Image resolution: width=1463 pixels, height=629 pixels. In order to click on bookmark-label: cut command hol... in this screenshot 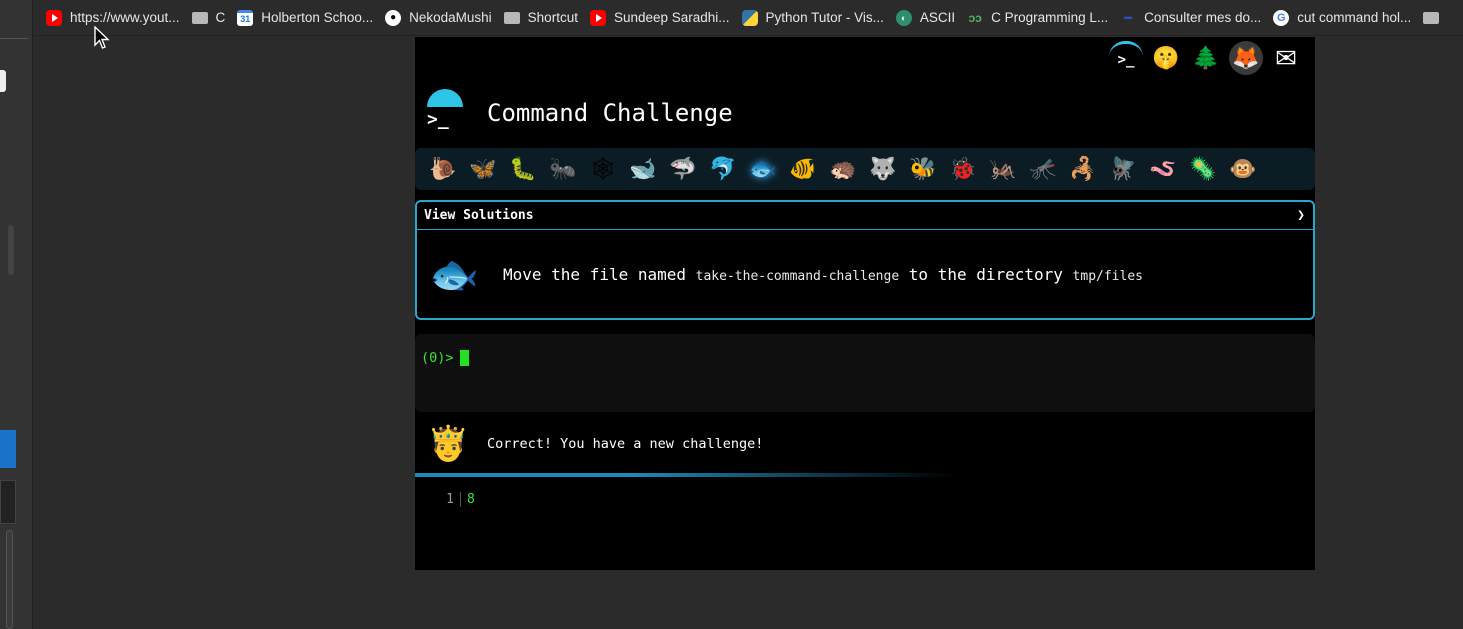, I will do `click(1354, 17)`.